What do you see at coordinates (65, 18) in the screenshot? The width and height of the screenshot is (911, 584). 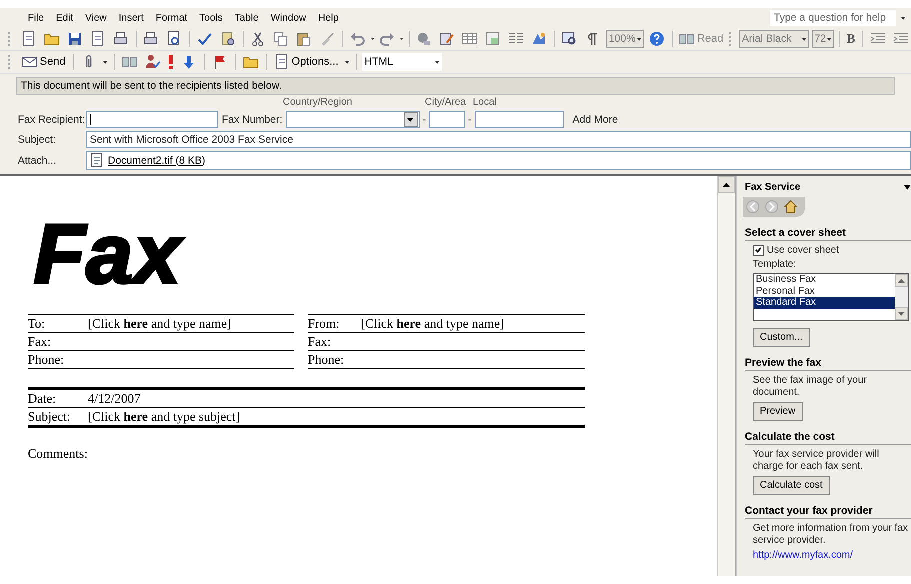 I see `menu-item: Edit` at bounding box center [65, 18].